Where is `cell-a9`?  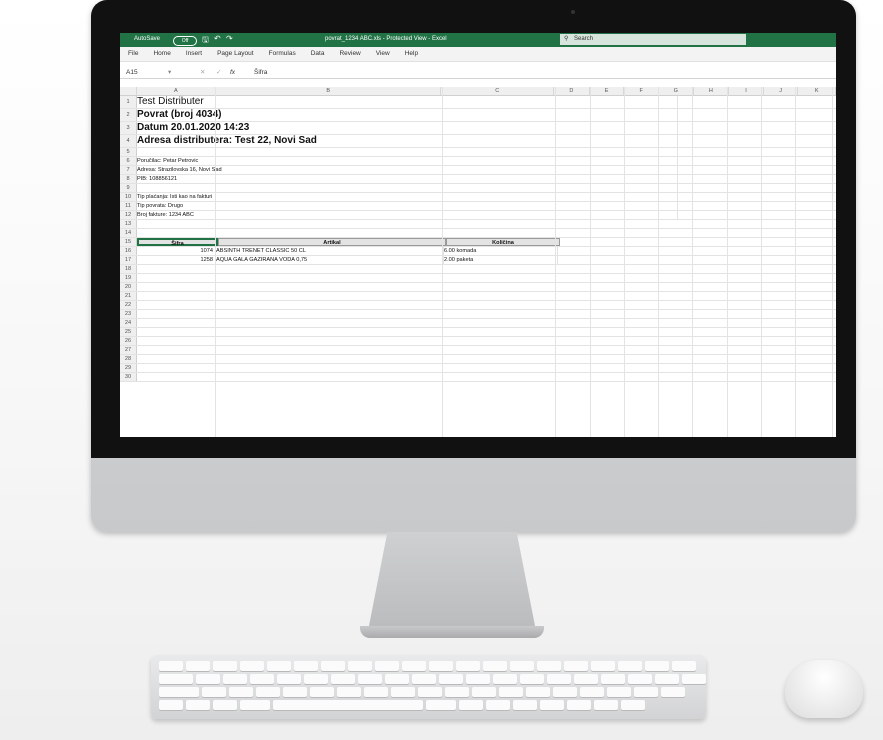 cell-a9 is located at coordinates (407, 188).